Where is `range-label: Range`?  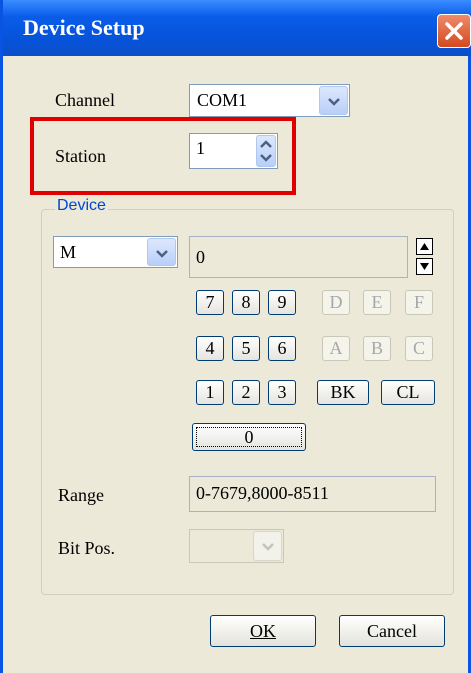 range-label: Range is located at coordinates (81, 495).